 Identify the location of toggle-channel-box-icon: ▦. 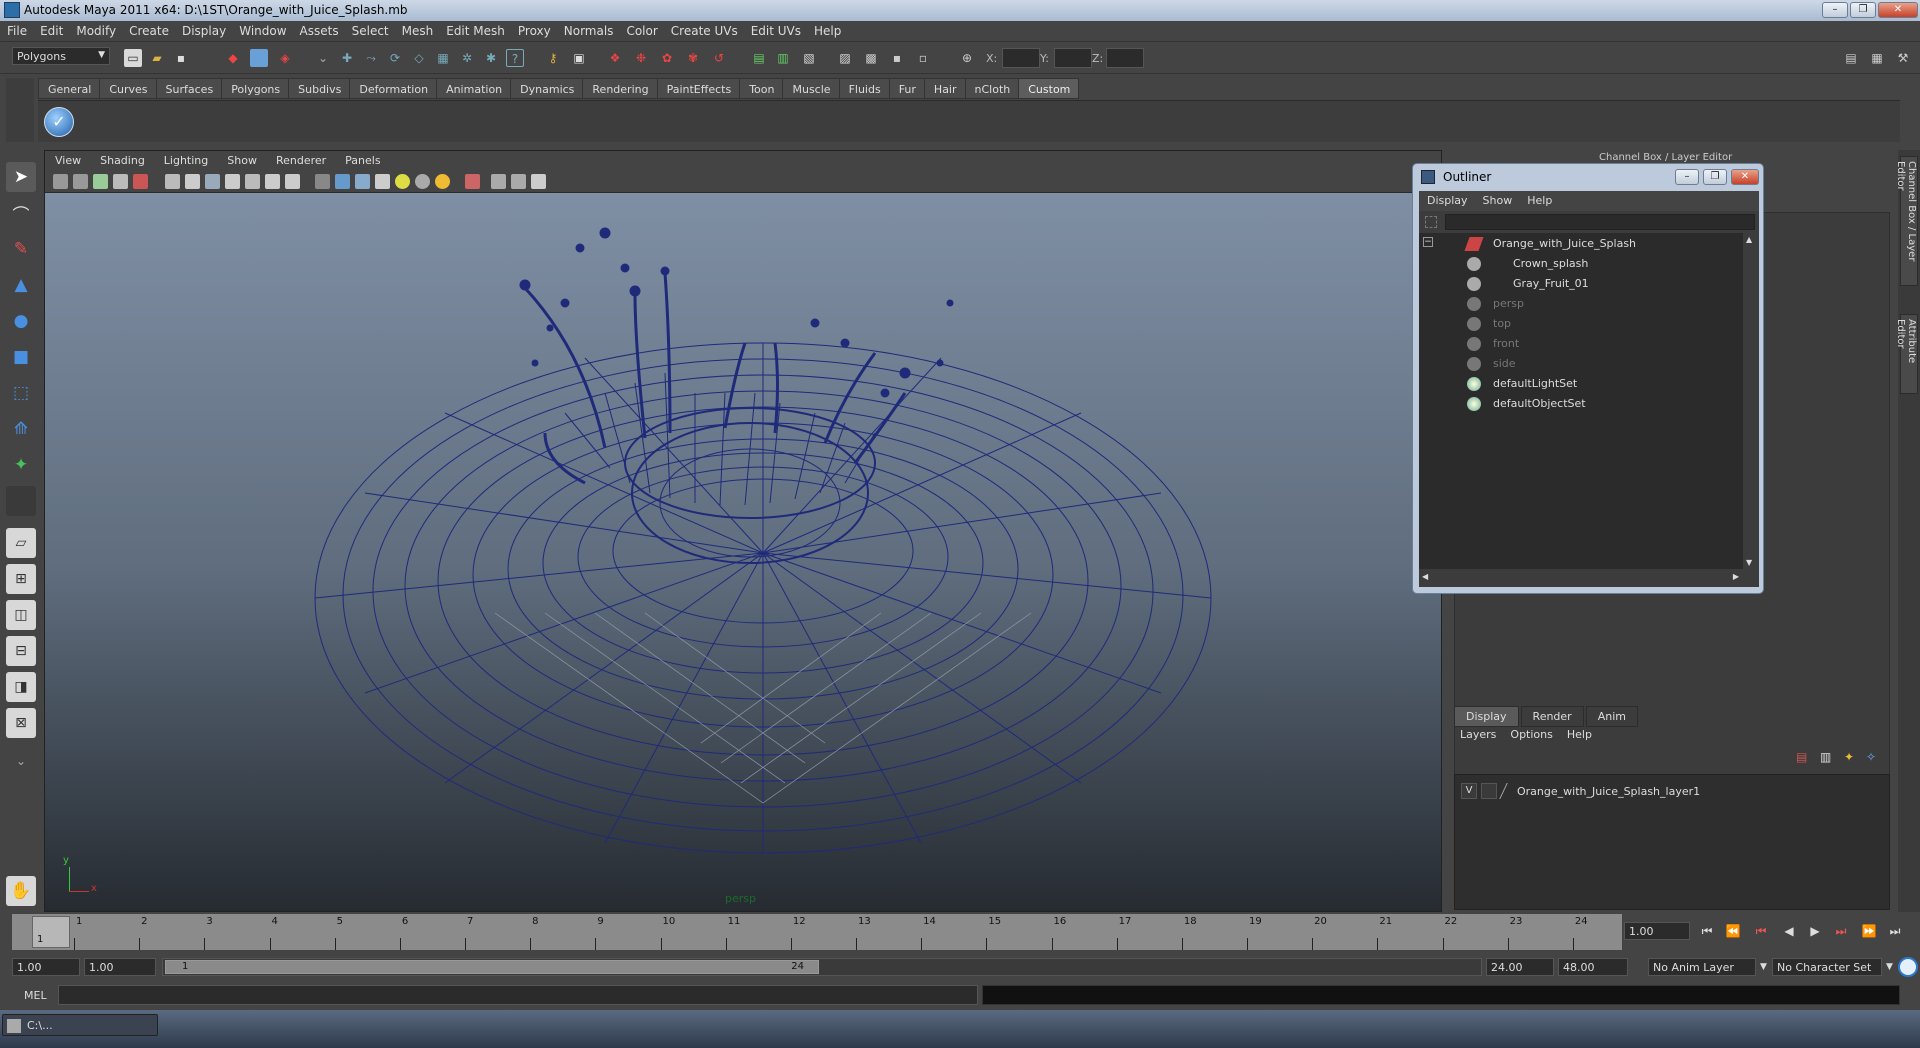
(1877, 58).